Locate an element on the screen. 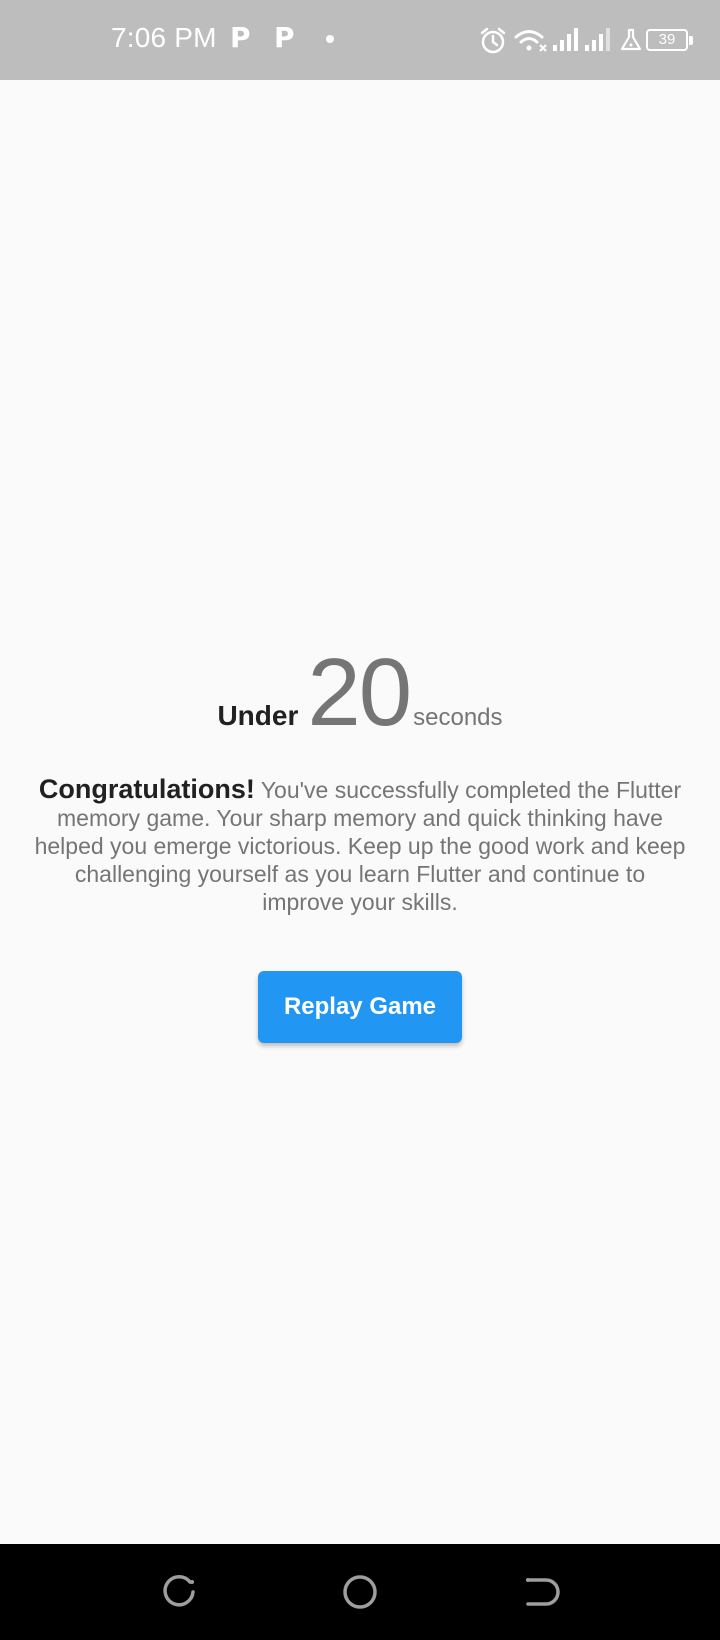 The height and width of the screenshot is (1640, 720). time-unit: seconds is located at coordinates (458, 717).